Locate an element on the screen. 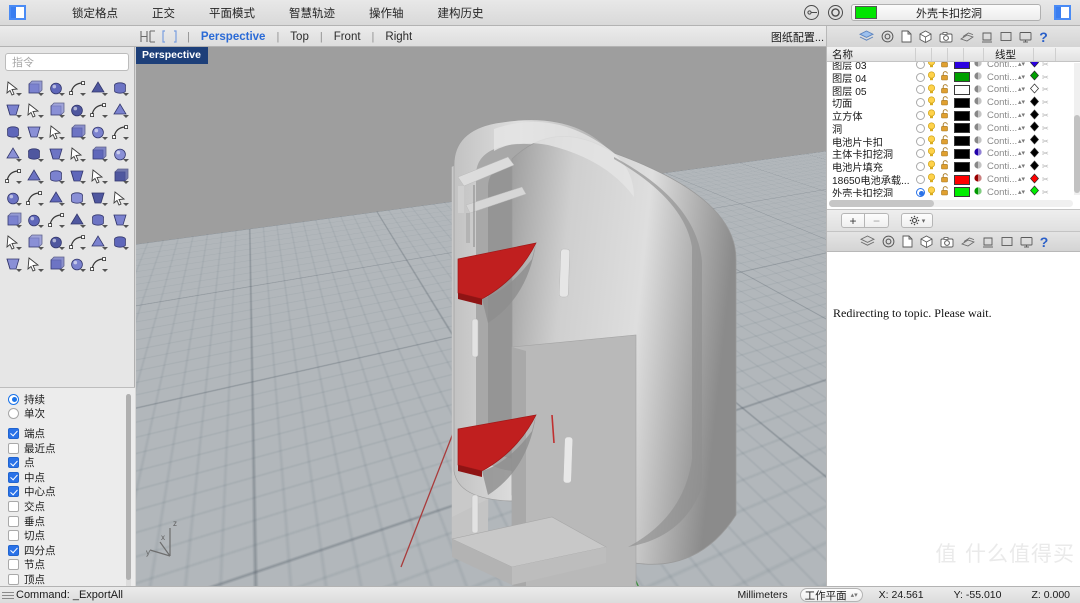  osnap-scrollbar-thumb is located at coordinates (128, 487).